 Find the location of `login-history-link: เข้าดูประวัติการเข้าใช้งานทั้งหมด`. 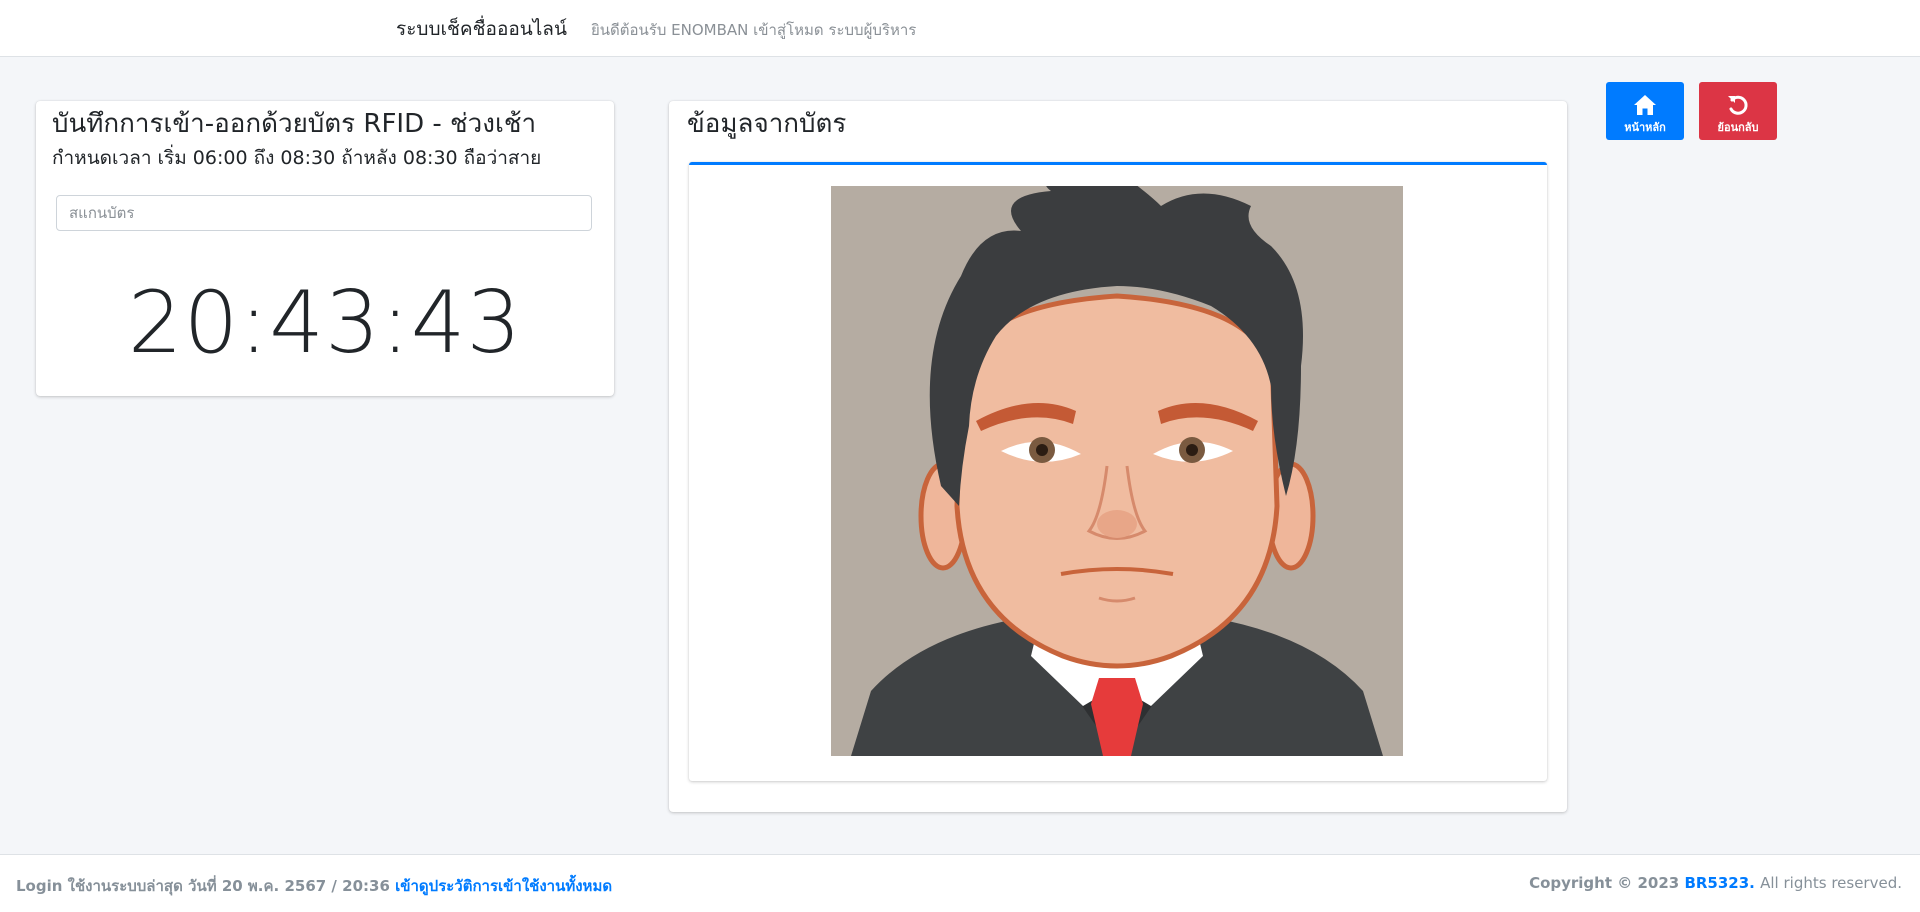

login-history-link: เข้าดูประวัติการเข้าใช้งานทั้งหมด is located at coordinates (503, 886).